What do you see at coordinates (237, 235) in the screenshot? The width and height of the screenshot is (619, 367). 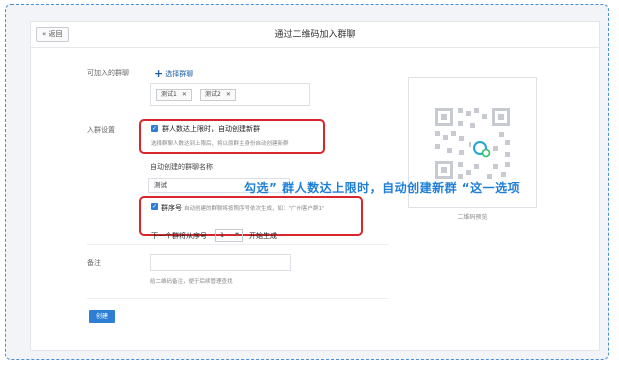 I see `chevron-down-icon: ▼` at bounding box center [237, 235].